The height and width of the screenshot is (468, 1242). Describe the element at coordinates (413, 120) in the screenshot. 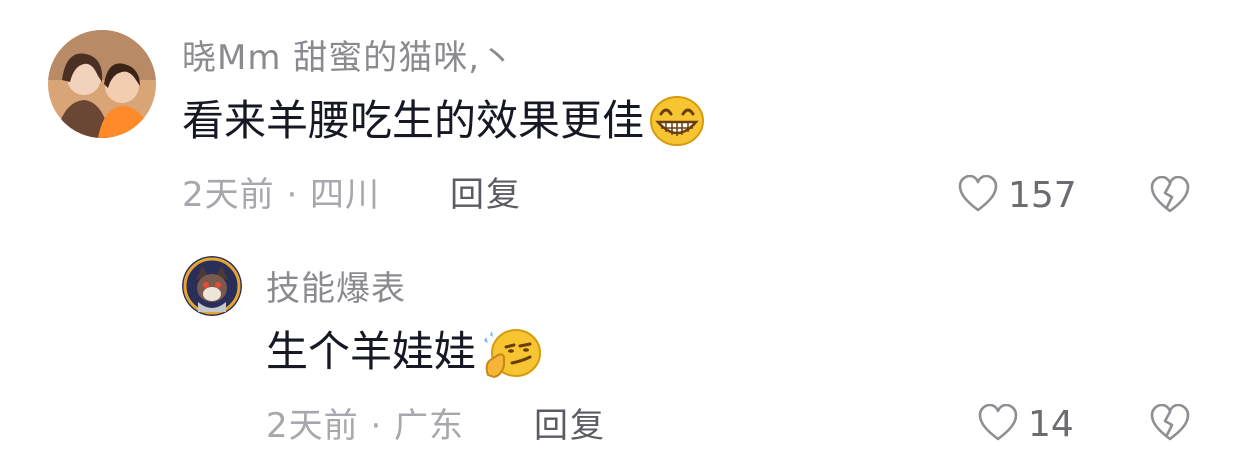

I see `comment-text-content: 看来羊腰吃生的效果更佳` at that location.